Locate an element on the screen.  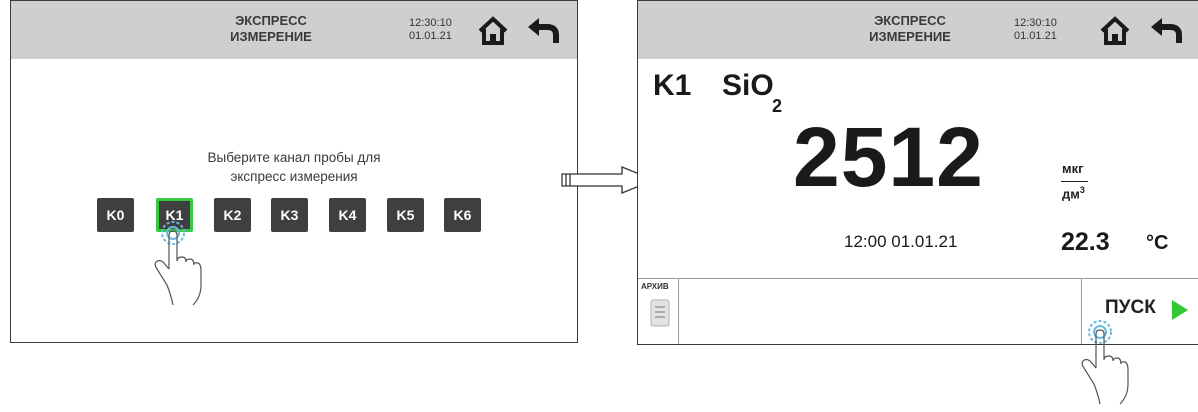
channel-button-k6: K6 is located at coordinates (462, 215).